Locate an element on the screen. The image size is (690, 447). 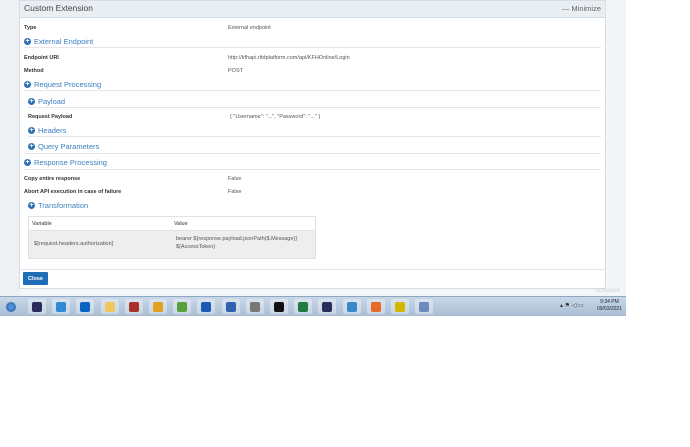
minimize-label: Minimize is located at coordinates (586, 8).